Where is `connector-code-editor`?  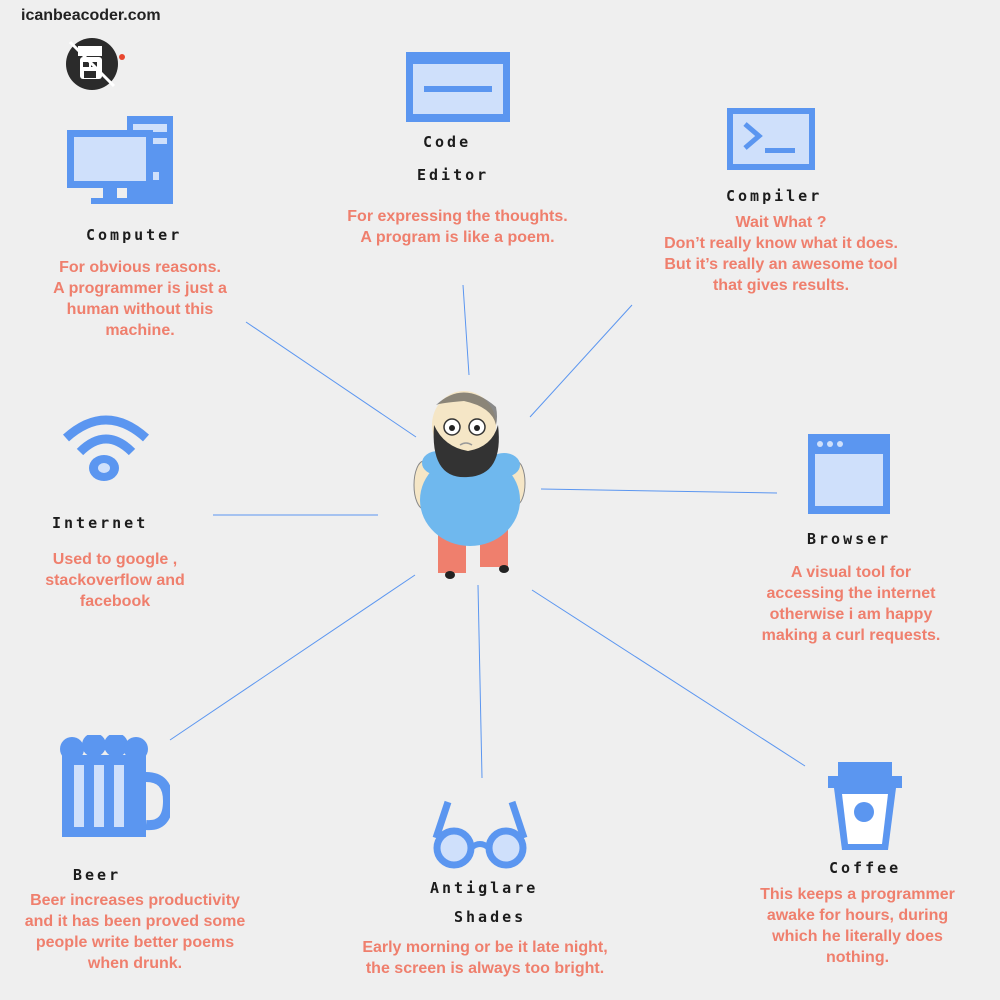 connector-code-editor is located at coordinates (466, 330).